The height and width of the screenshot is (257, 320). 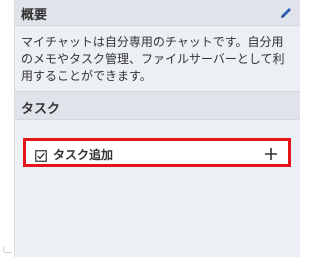 What do you see at coordinates (34, 15) in the screenshot?
I see `overview-title: 概要` at bounding box center [34, 15].